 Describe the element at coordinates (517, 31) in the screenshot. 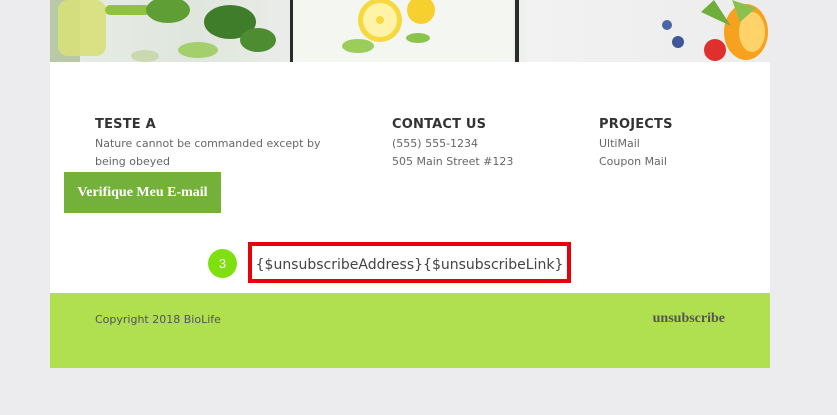

I see `tablet-edge-right` at that location.